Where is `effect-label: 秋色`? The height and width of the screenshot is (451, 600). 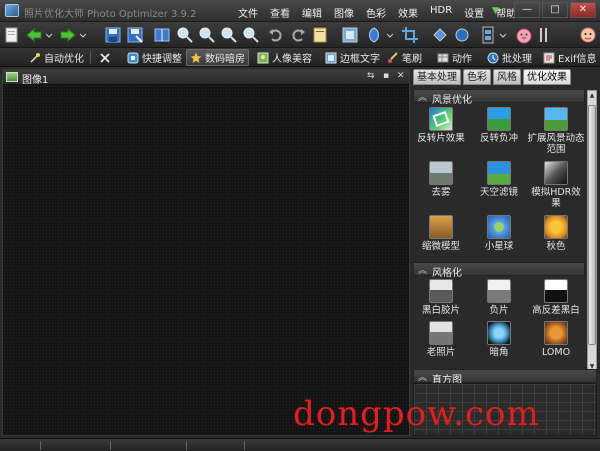
effect-label: 秋色 is located at coordinates (556, 246).